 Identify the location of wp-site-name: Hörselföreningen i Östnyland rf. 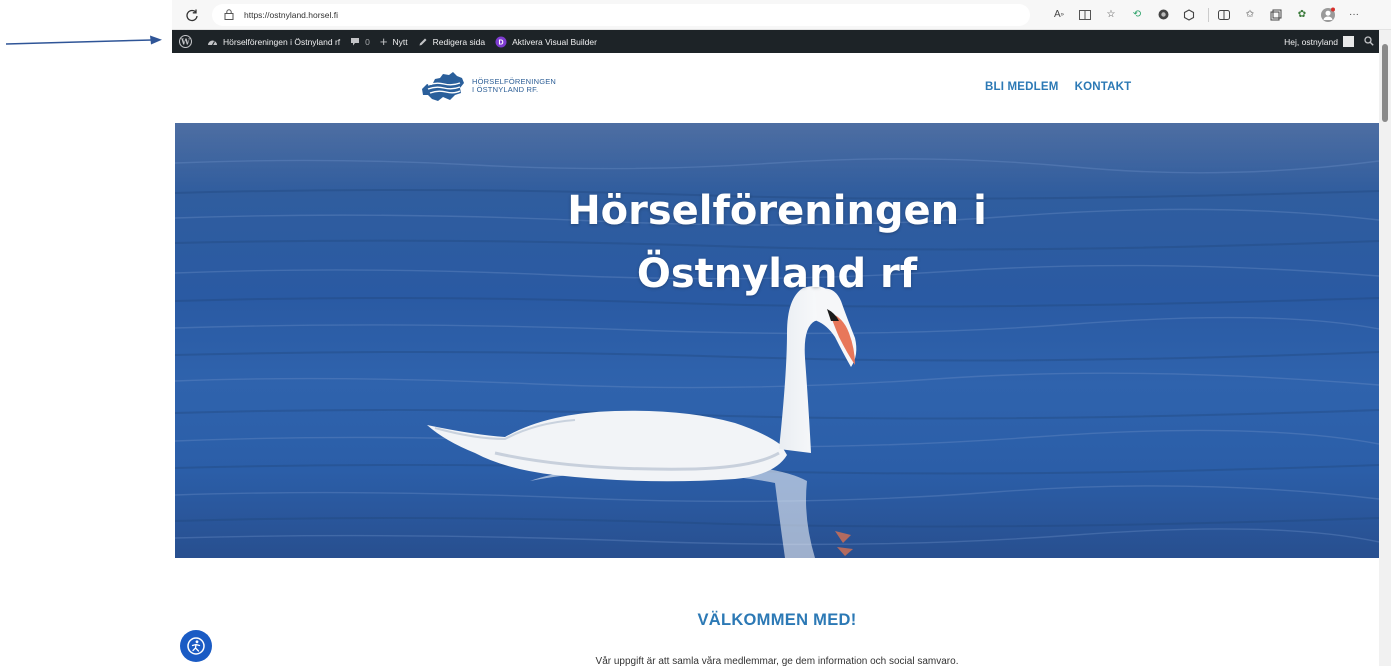
(273, 41).